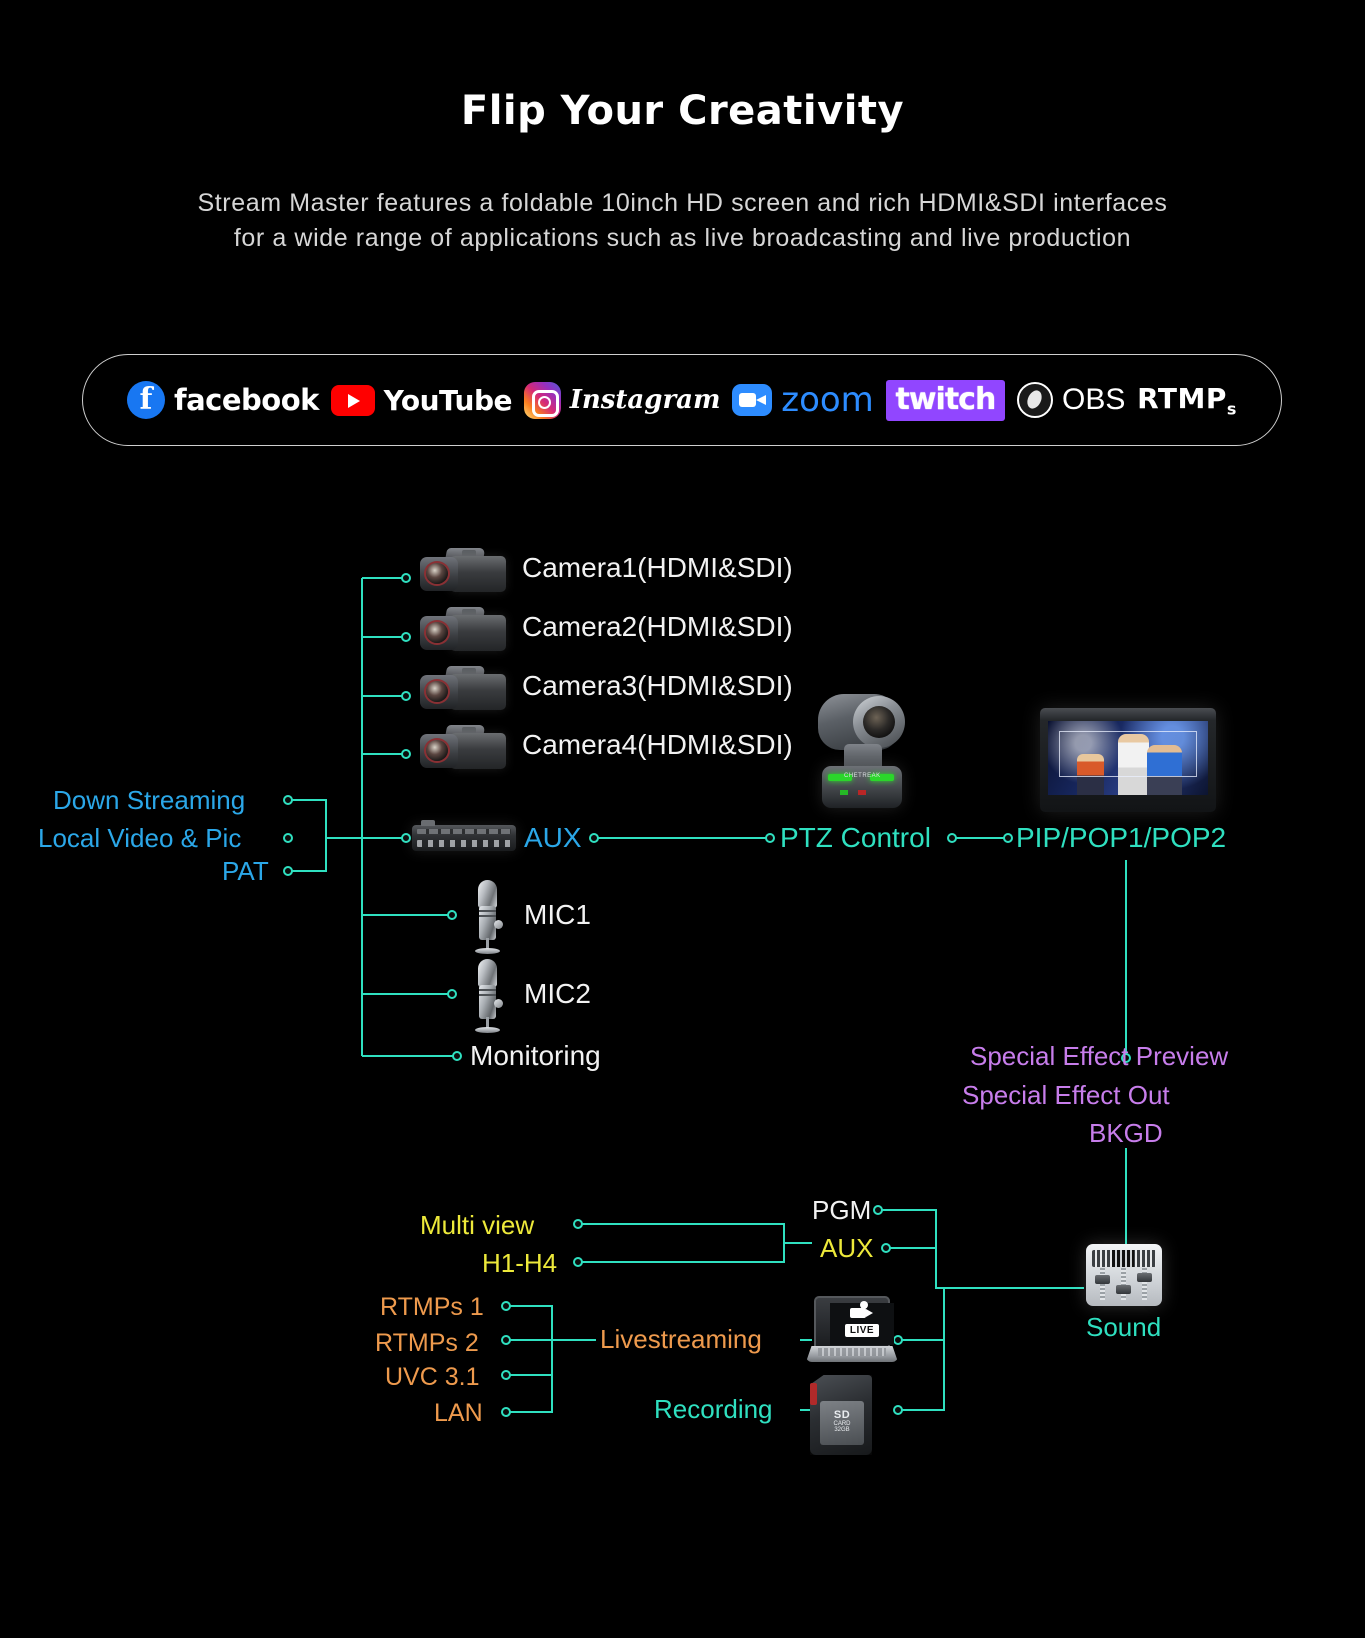  I want to click on facebook-label: facebook, so click(246, 400).